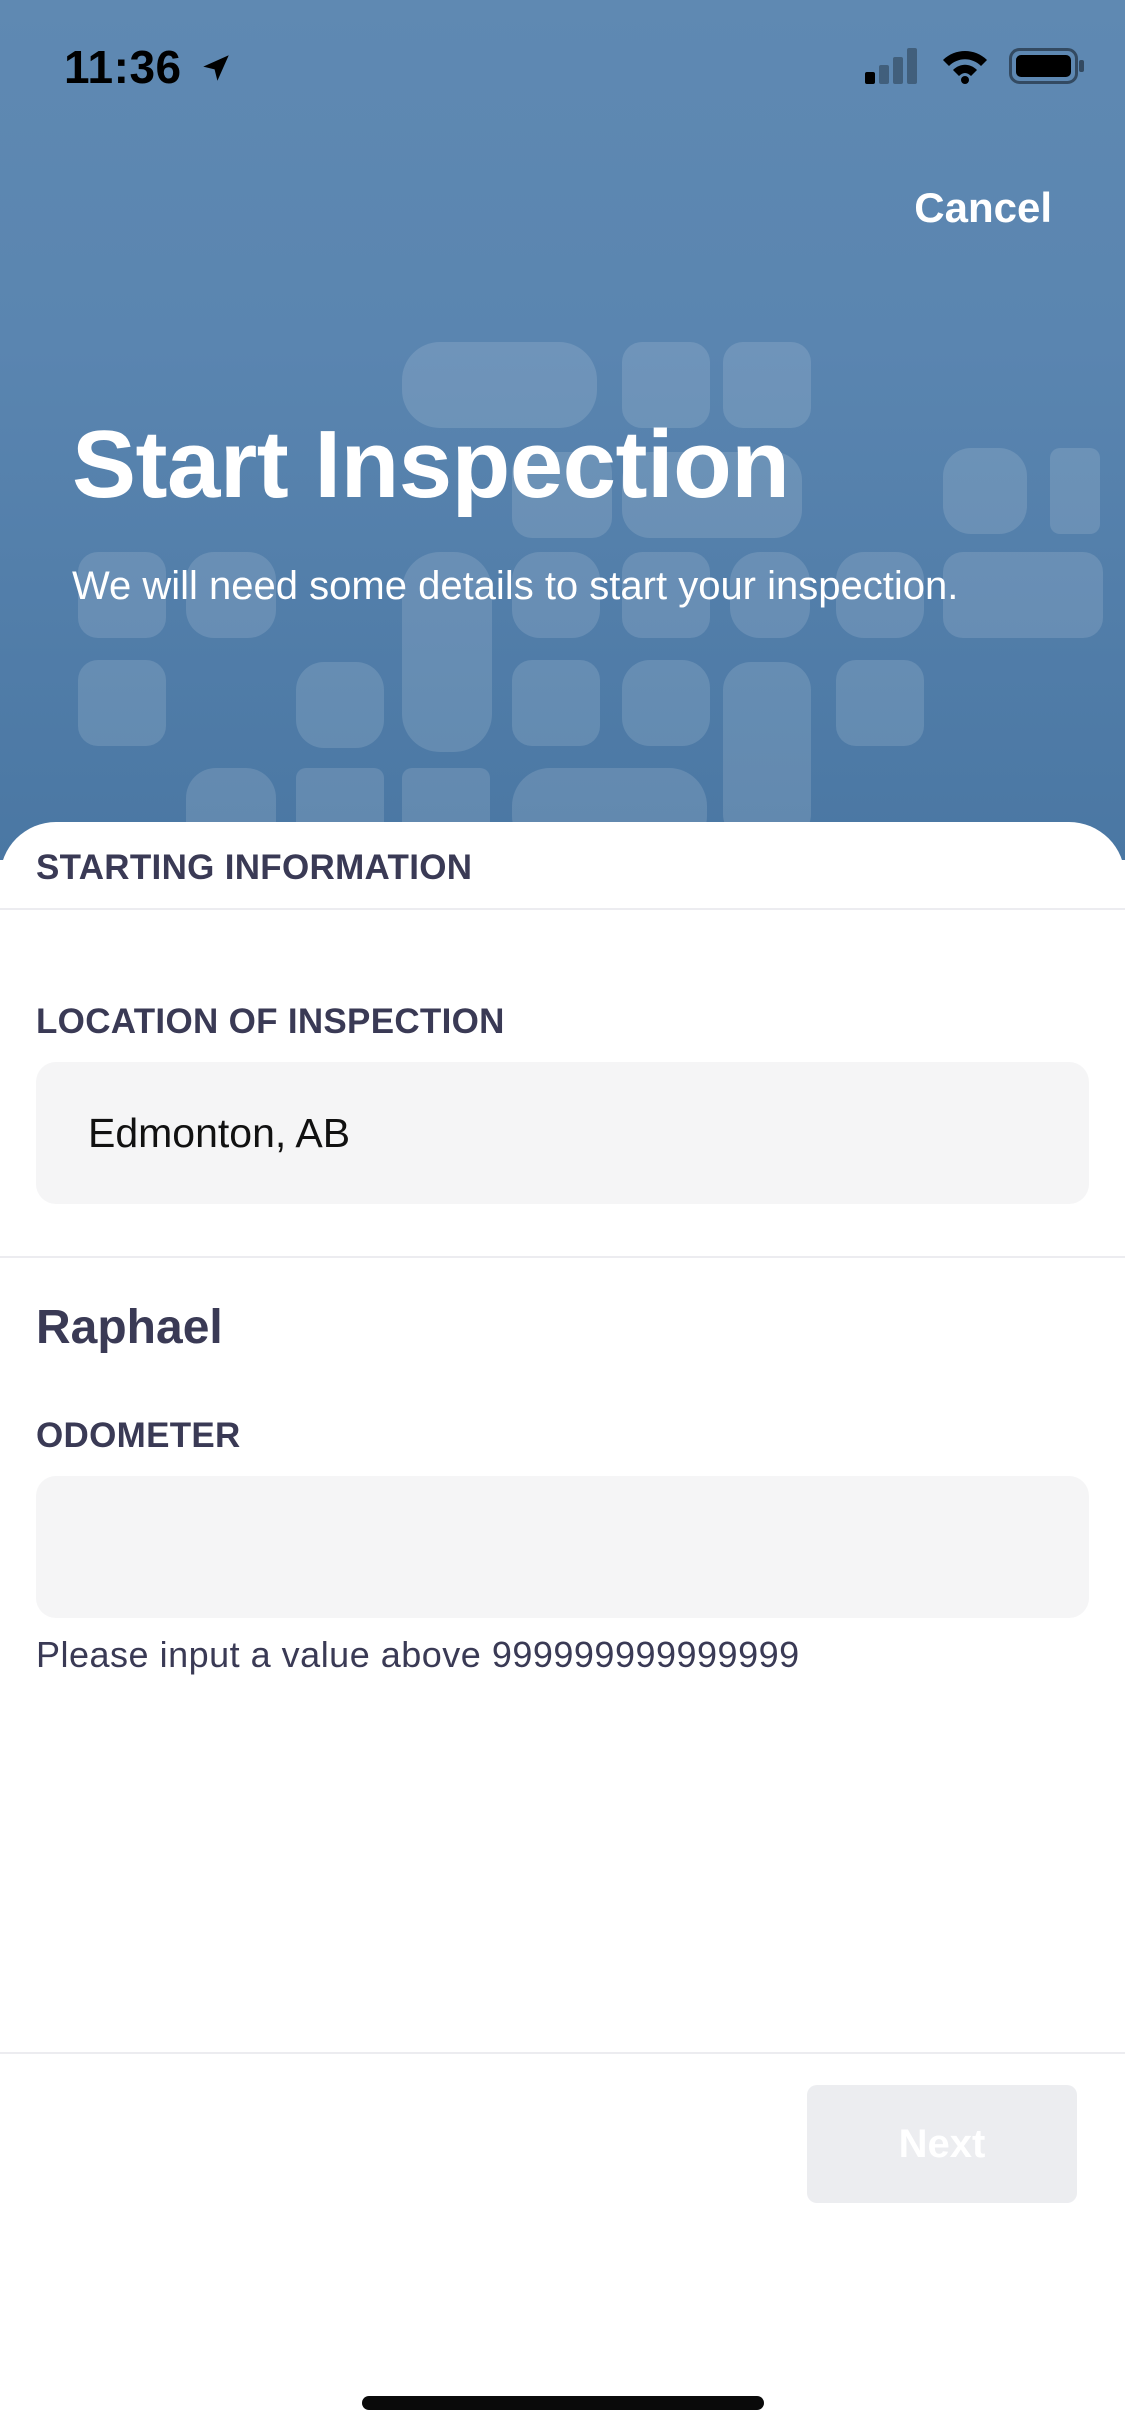 The image size is (1125, 2436). I want to click on status-bar: 11:36, so click(562, 65).